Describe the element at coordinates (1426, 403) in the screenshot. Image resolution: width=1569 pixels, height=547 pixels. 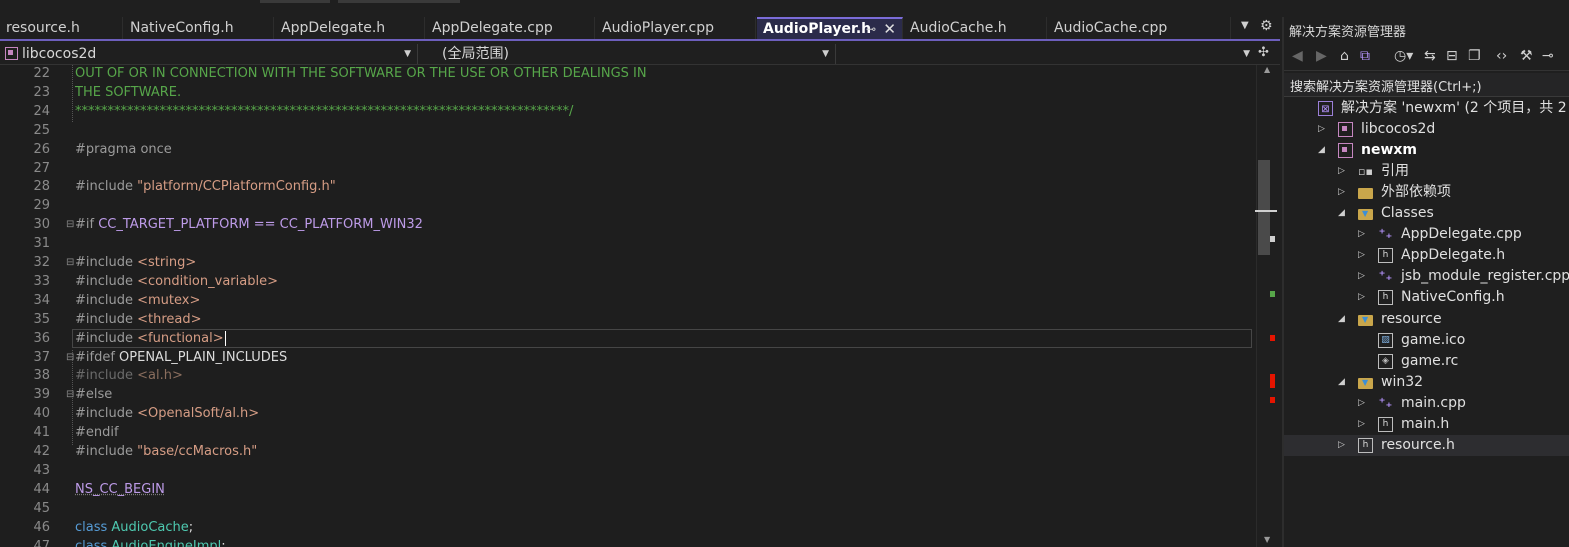
I see `tree-item: ▷ ⁺₊ main.cpp` at that location.